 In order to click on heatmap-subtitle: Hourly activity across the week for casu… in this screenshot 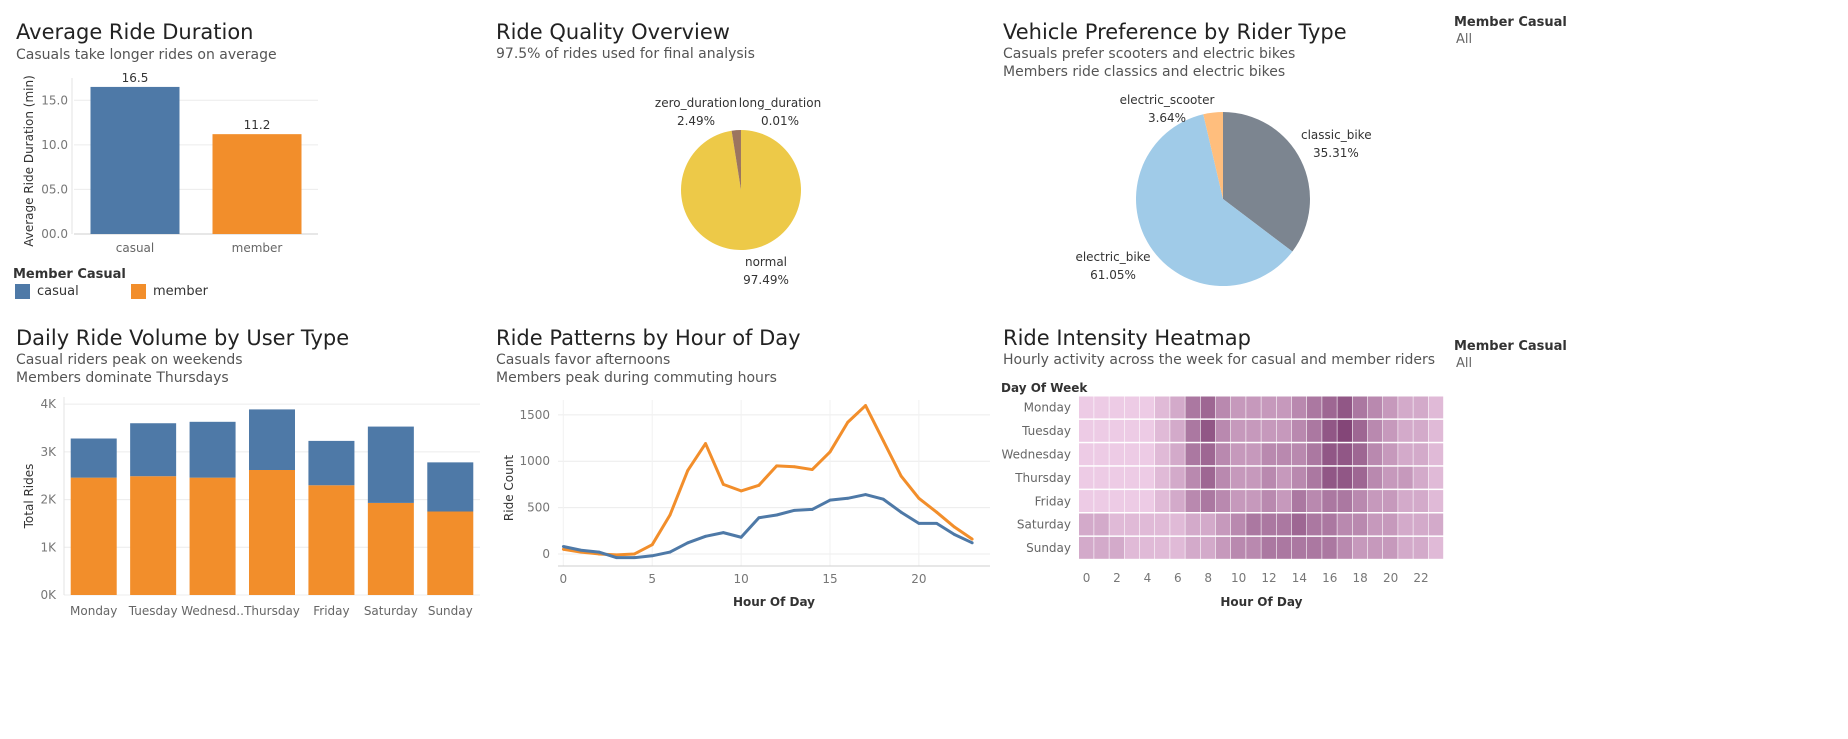, I will do `click(1219, 360)`.